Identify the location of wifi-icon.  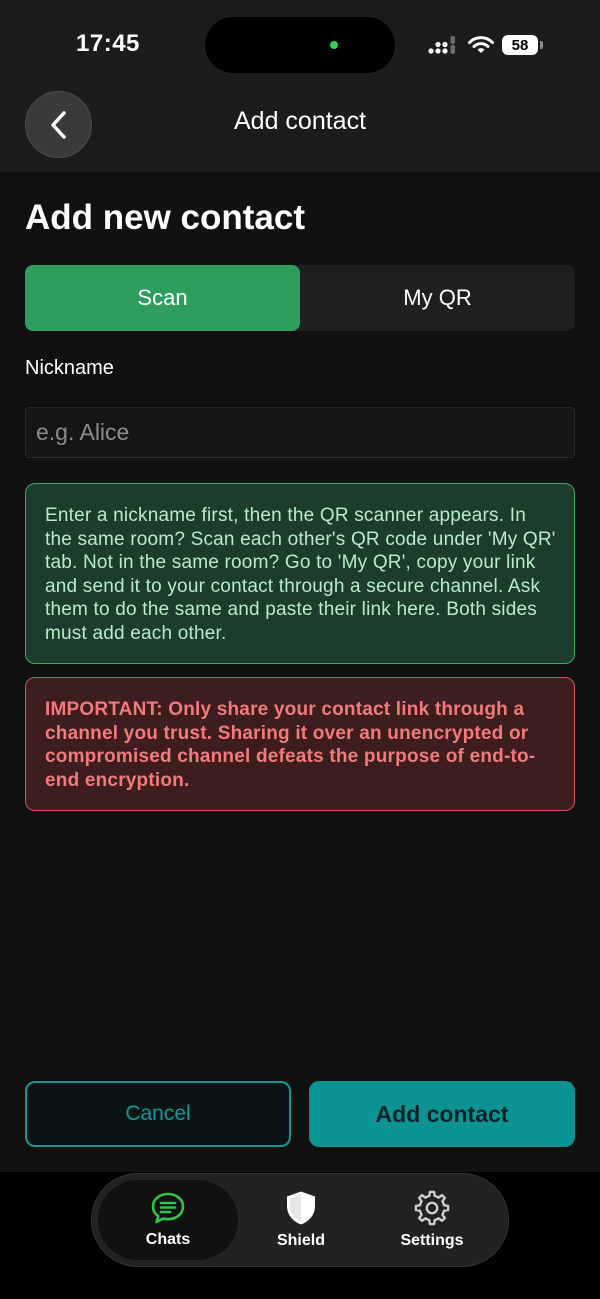
(481, 44).